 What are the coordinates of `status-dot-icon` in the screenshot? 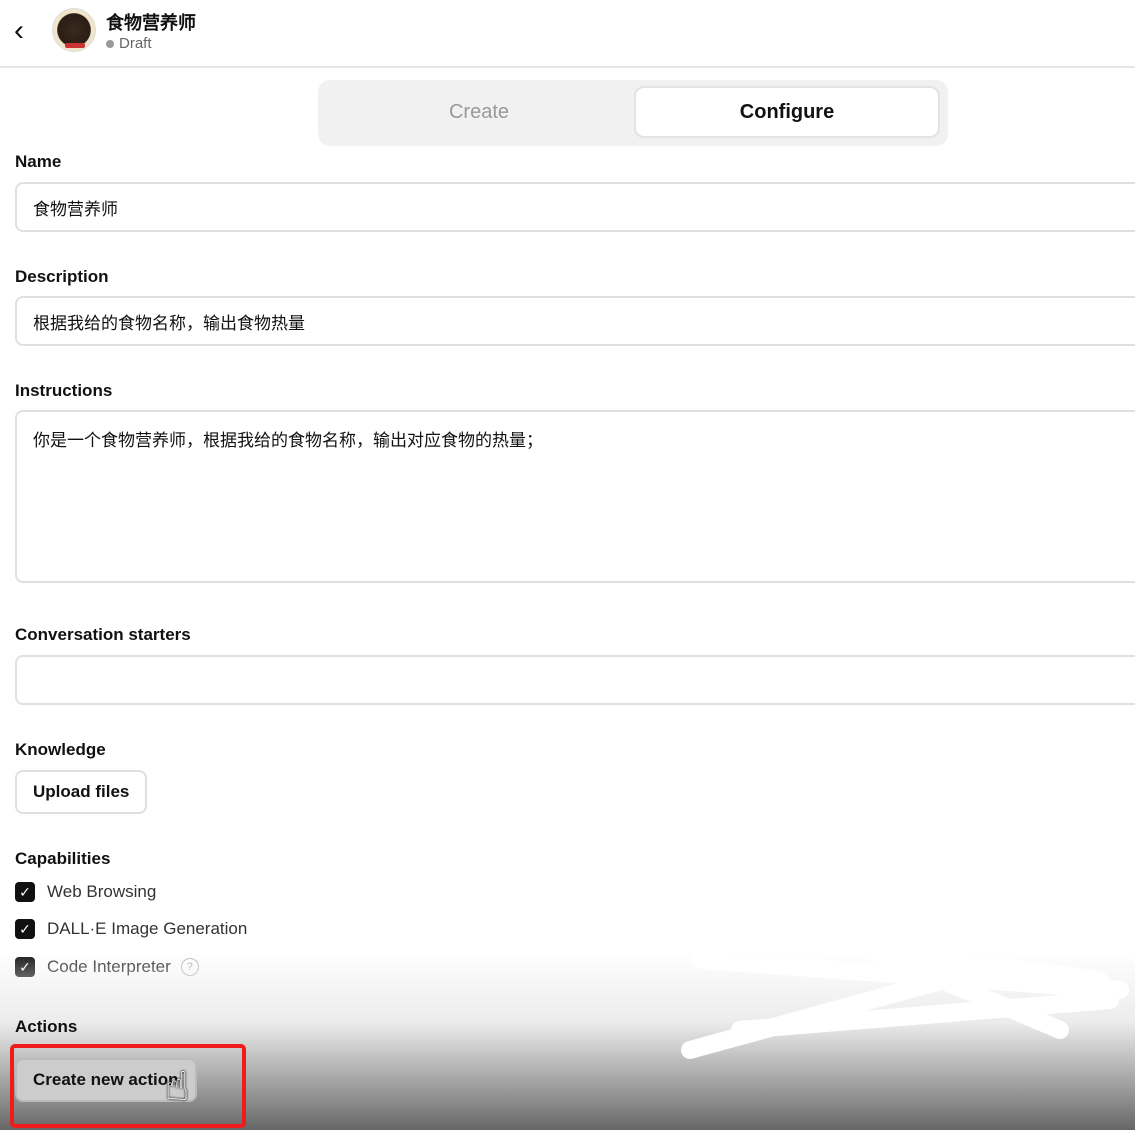 It's located at (110, 44).